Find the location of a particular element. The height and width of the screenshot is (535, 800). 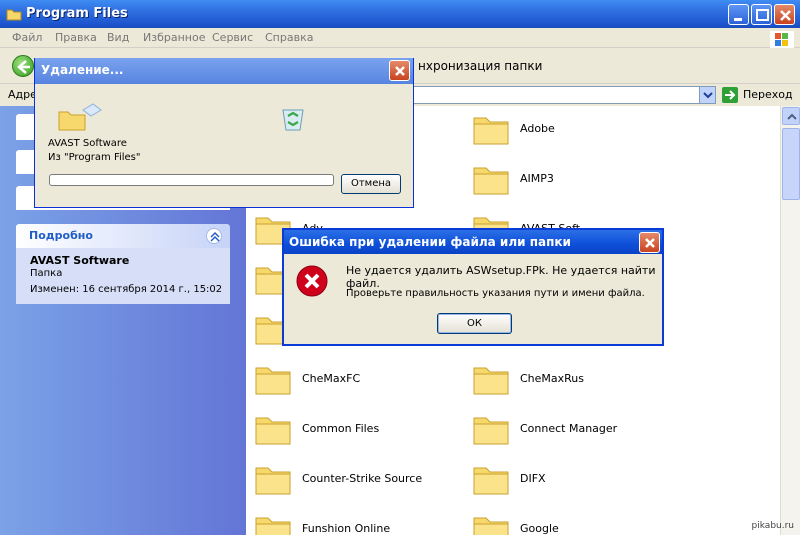

details-item-type: Папка is located at coordinates (46, 273).